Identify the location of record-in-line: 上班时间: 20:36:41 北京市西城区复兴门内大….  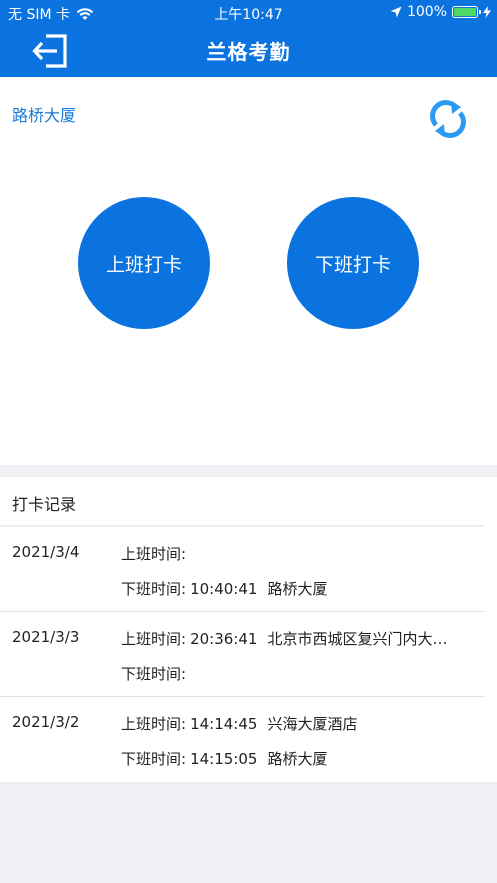
(284, 638).